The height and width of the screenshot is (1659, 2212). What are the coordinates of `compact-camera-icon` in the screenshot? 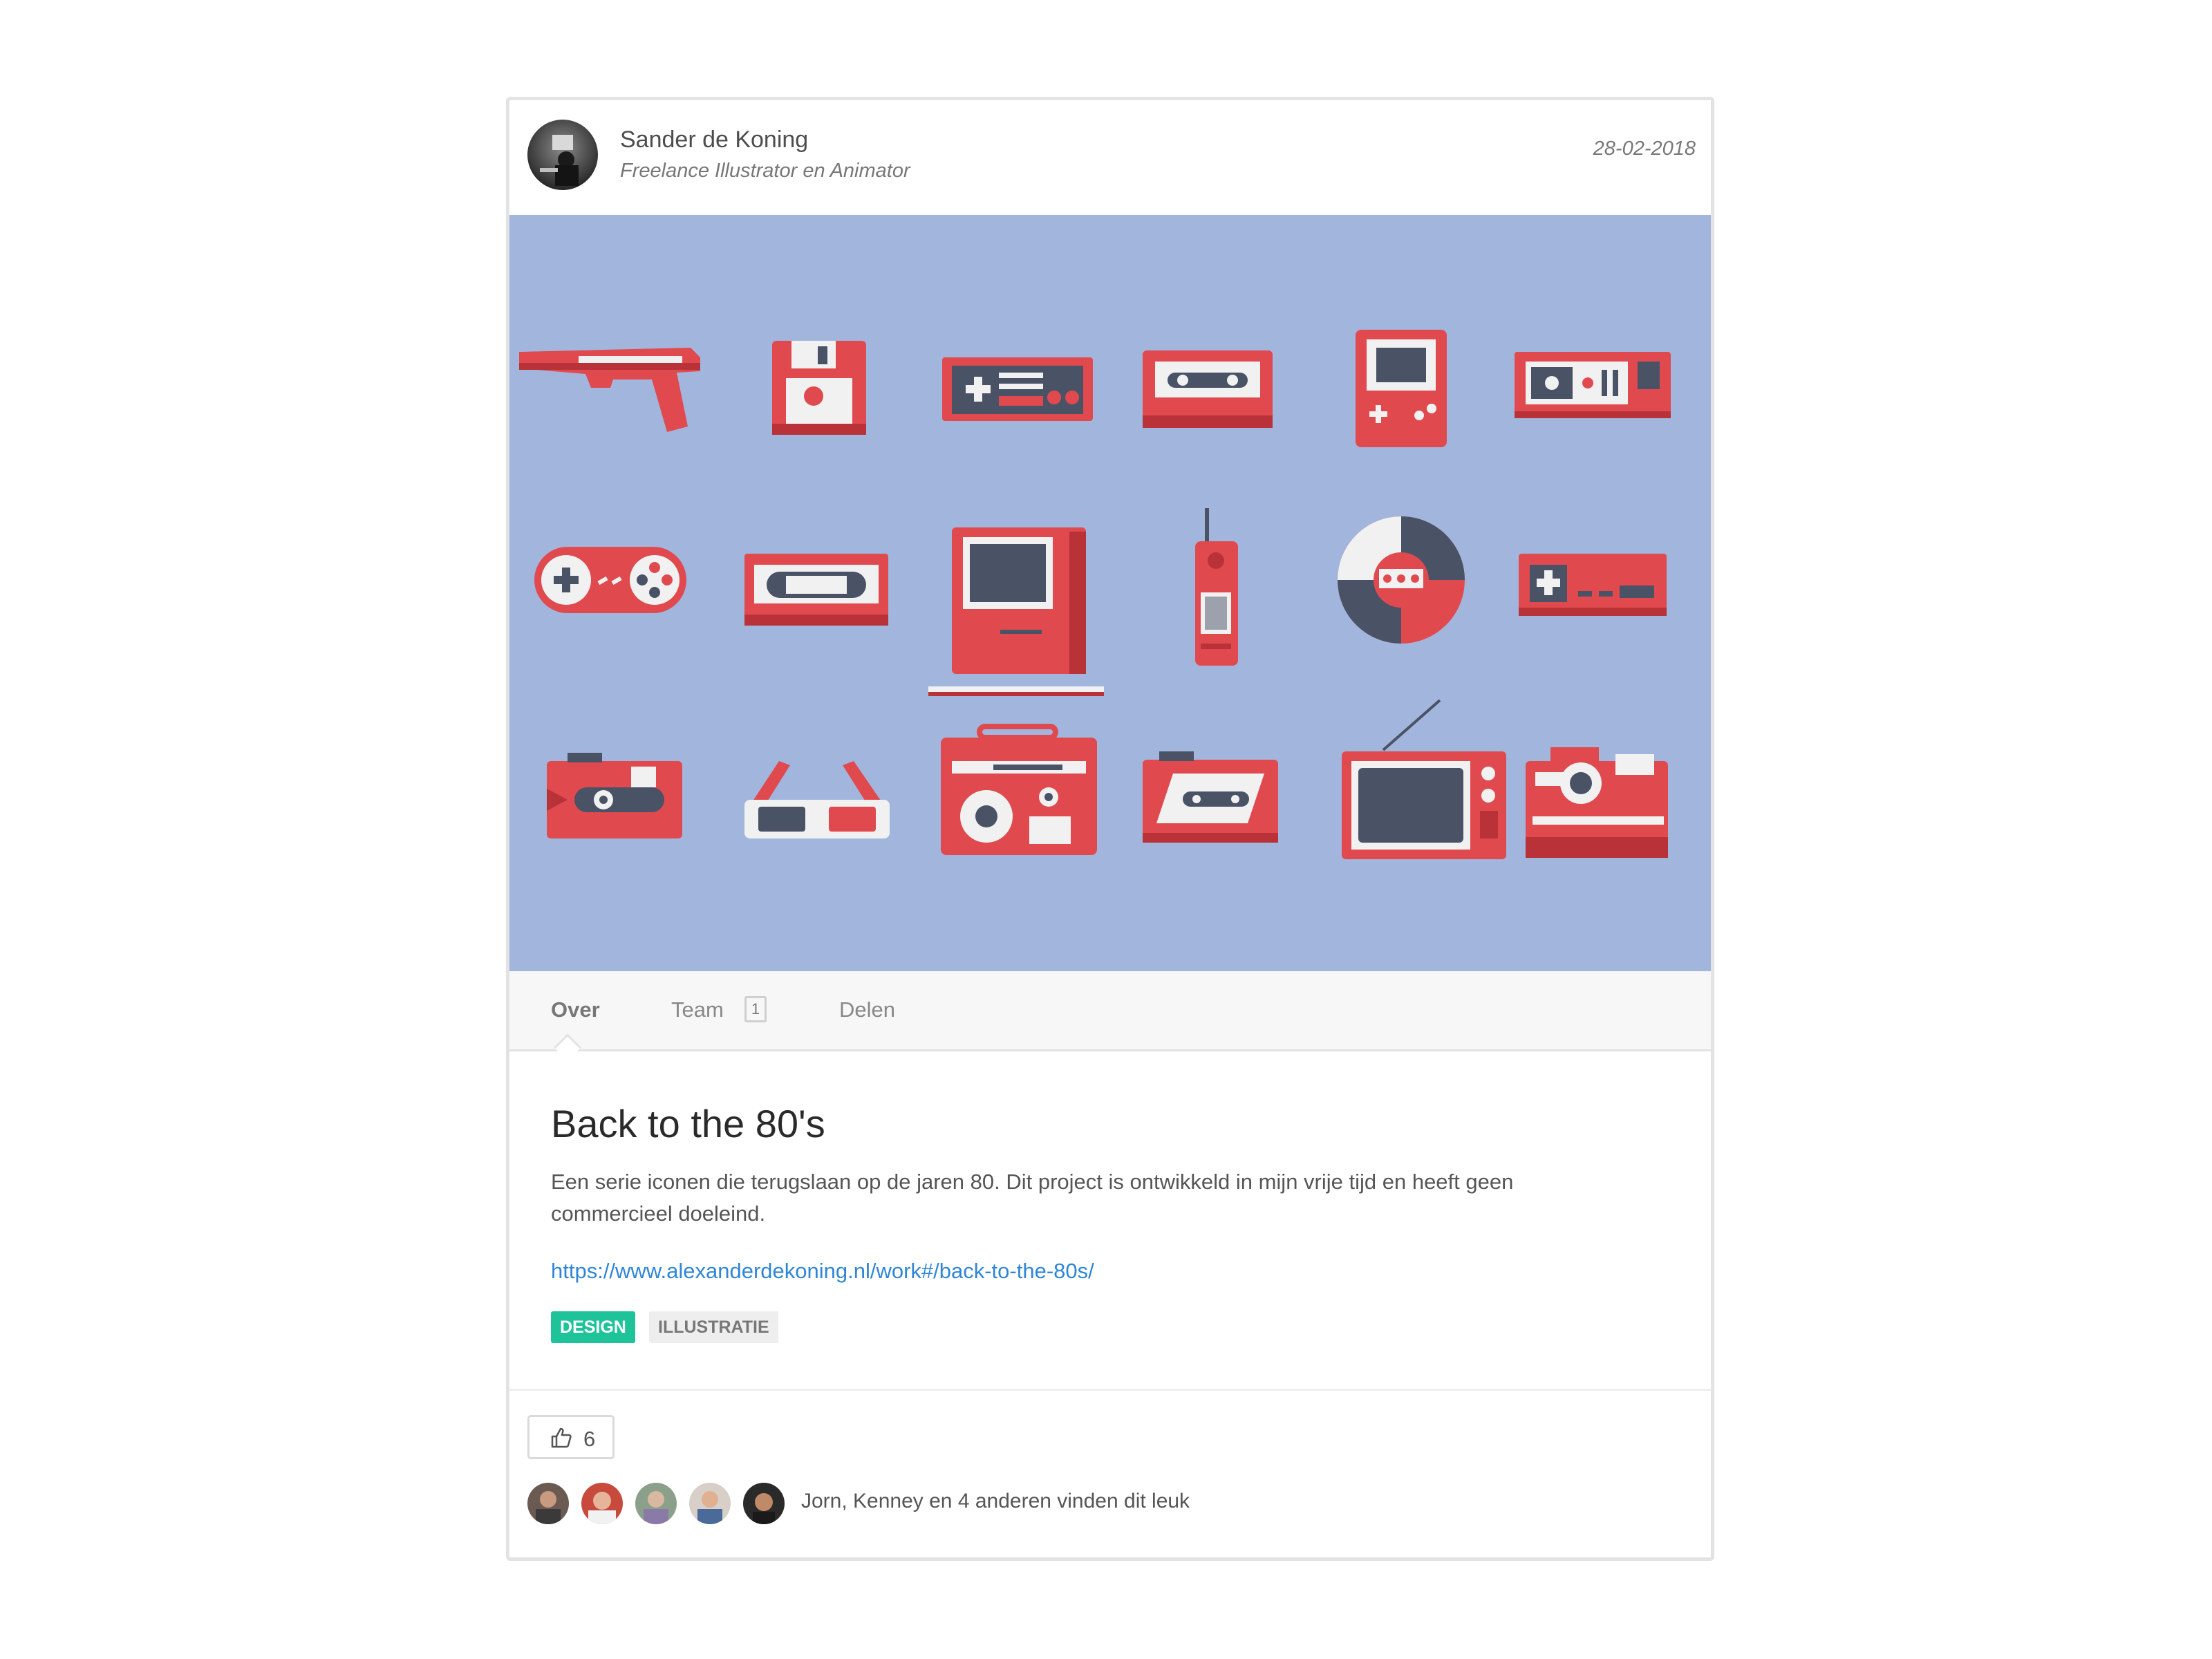 It's located at (615, 796).